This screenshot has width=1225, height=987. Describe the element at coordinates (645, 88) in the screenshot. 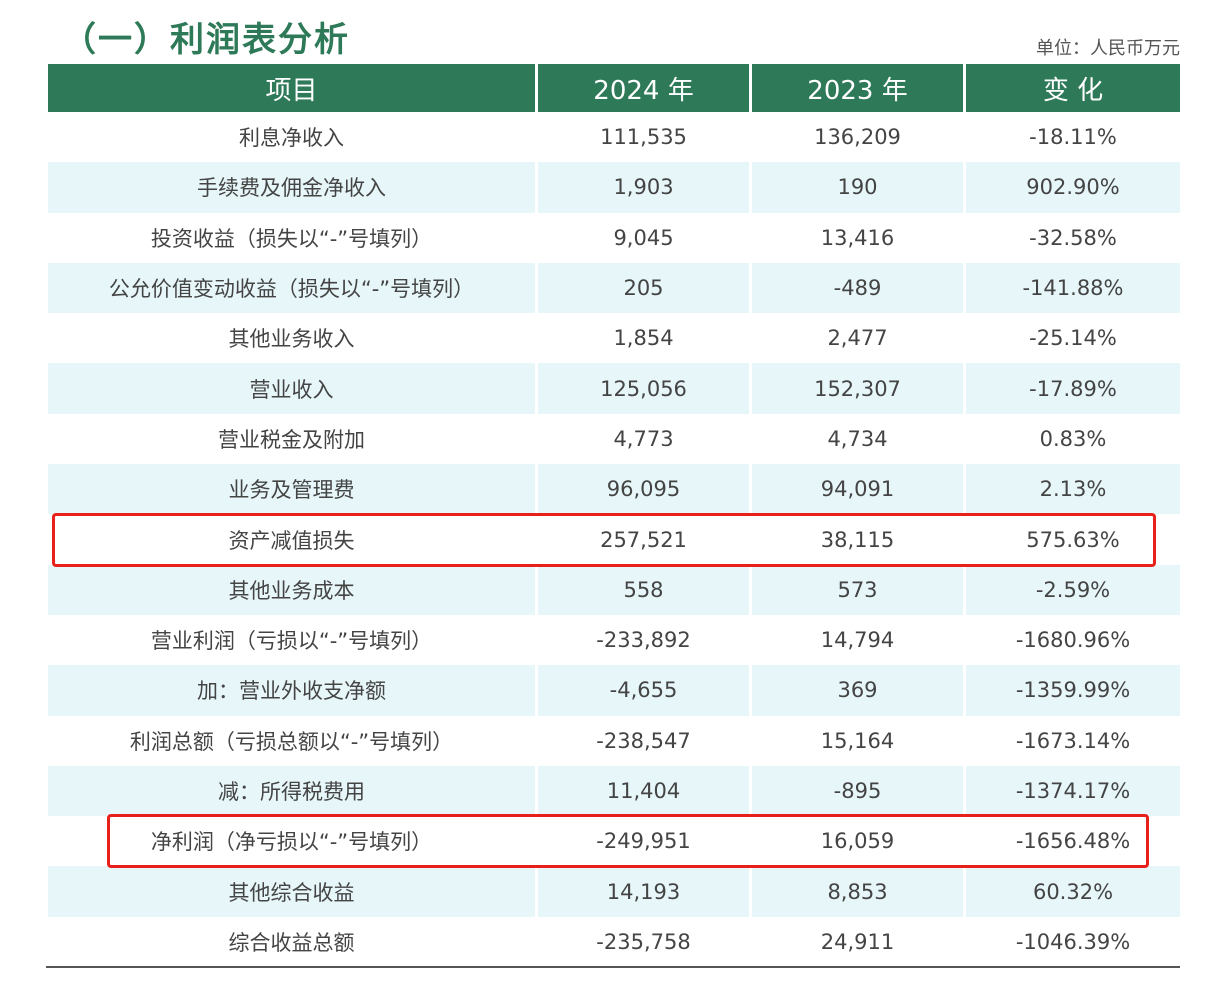

I see `header-2024: 2024 年` at that location.